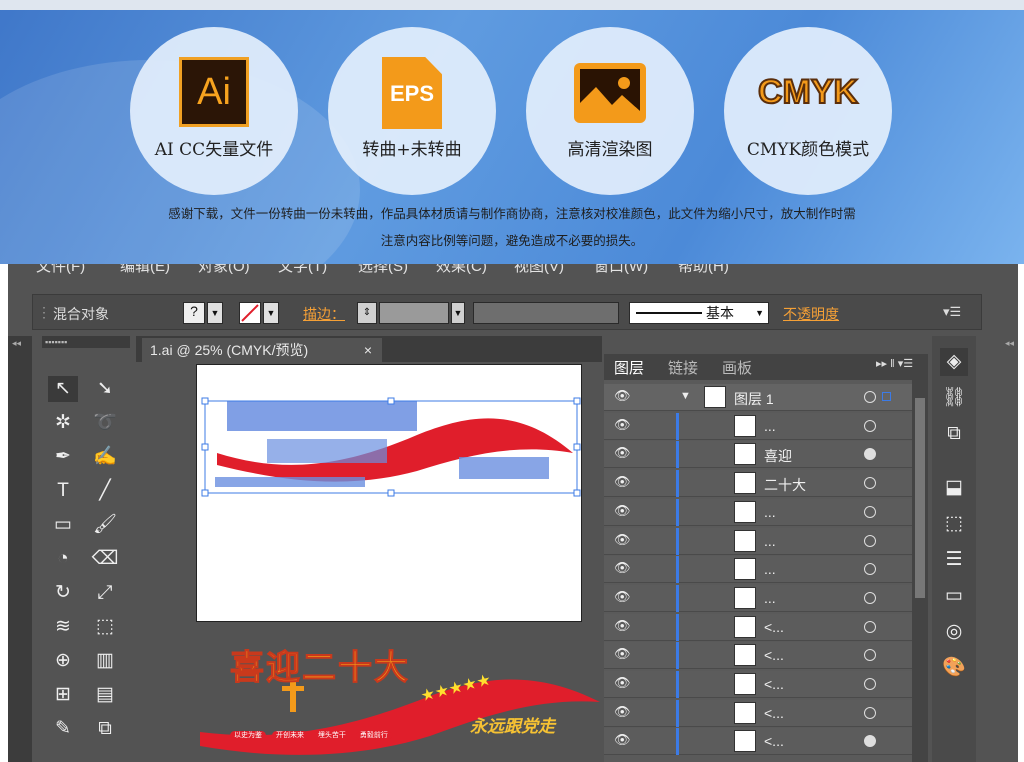  I want to click on gradient-tool-icon: ▤, so click(105, 695).